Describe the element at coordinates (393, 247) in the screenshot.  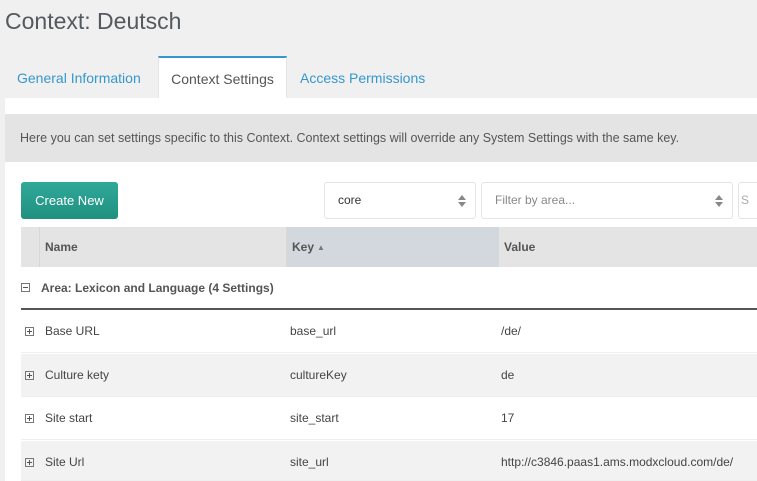
I see `column-header-key: Key ▲` at that location.